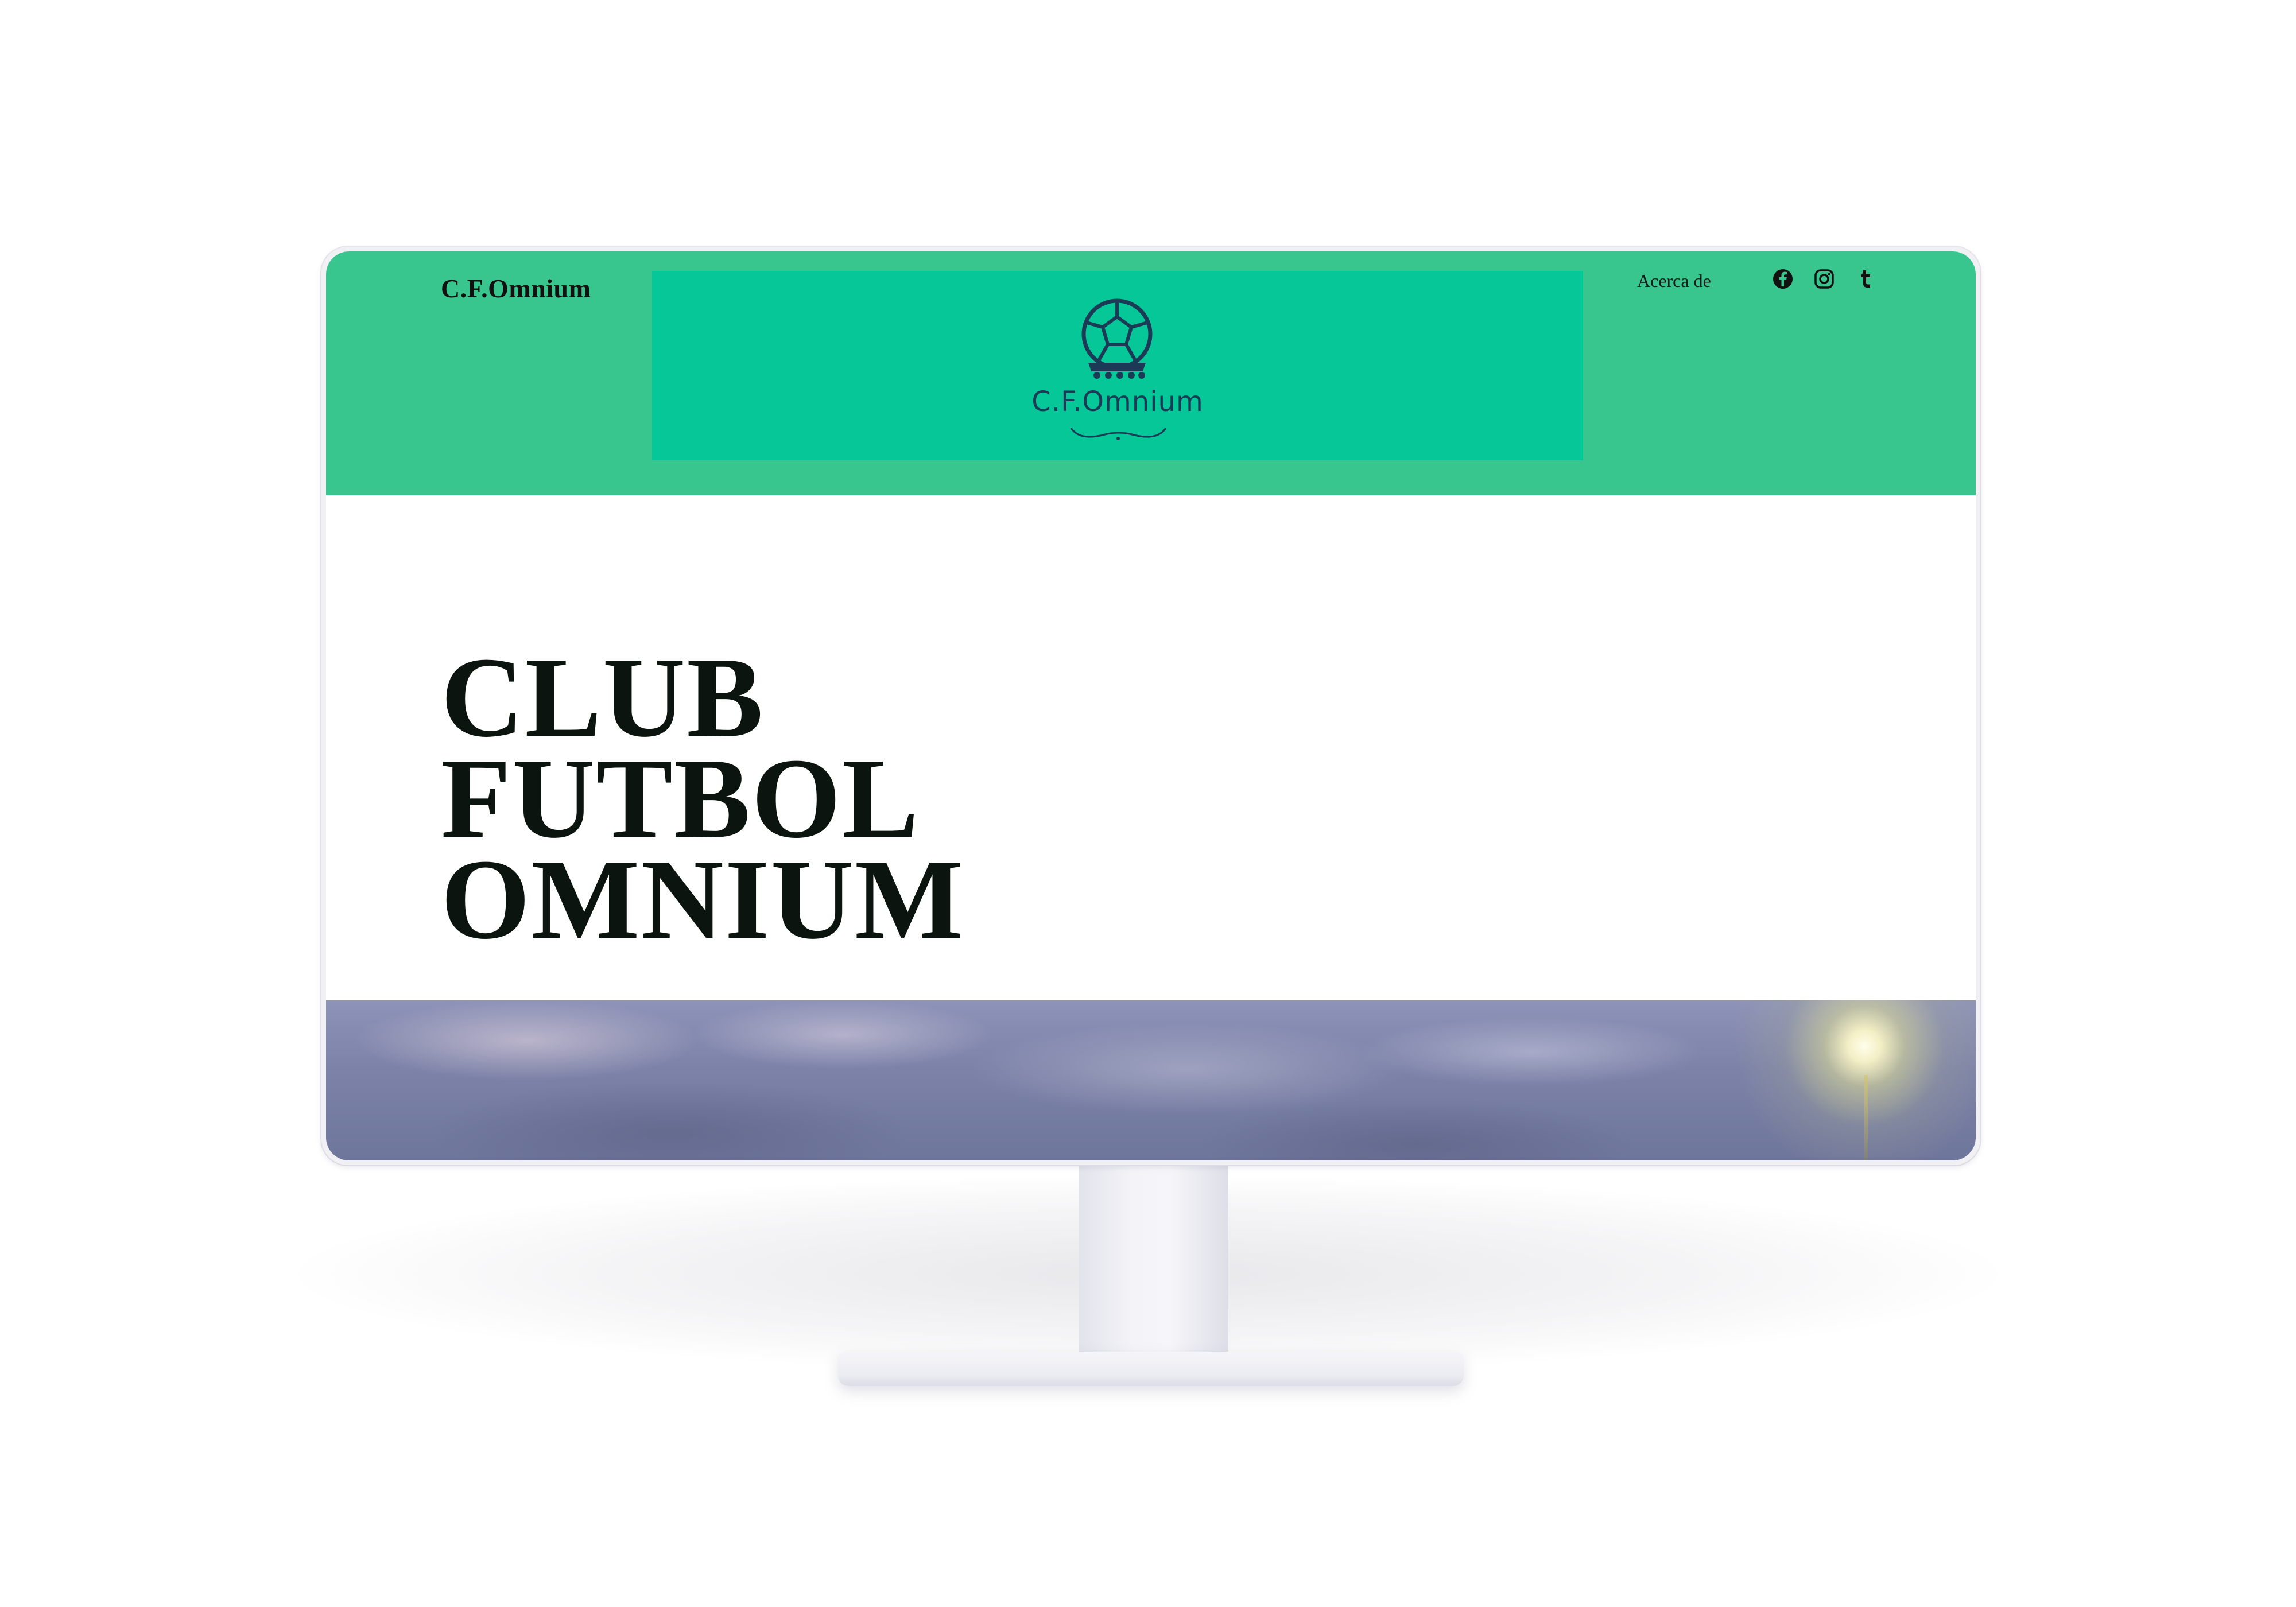 The width and height of the screenshot is (2296, 1607). I want to click on instagram-icon, so click(1824, 278).